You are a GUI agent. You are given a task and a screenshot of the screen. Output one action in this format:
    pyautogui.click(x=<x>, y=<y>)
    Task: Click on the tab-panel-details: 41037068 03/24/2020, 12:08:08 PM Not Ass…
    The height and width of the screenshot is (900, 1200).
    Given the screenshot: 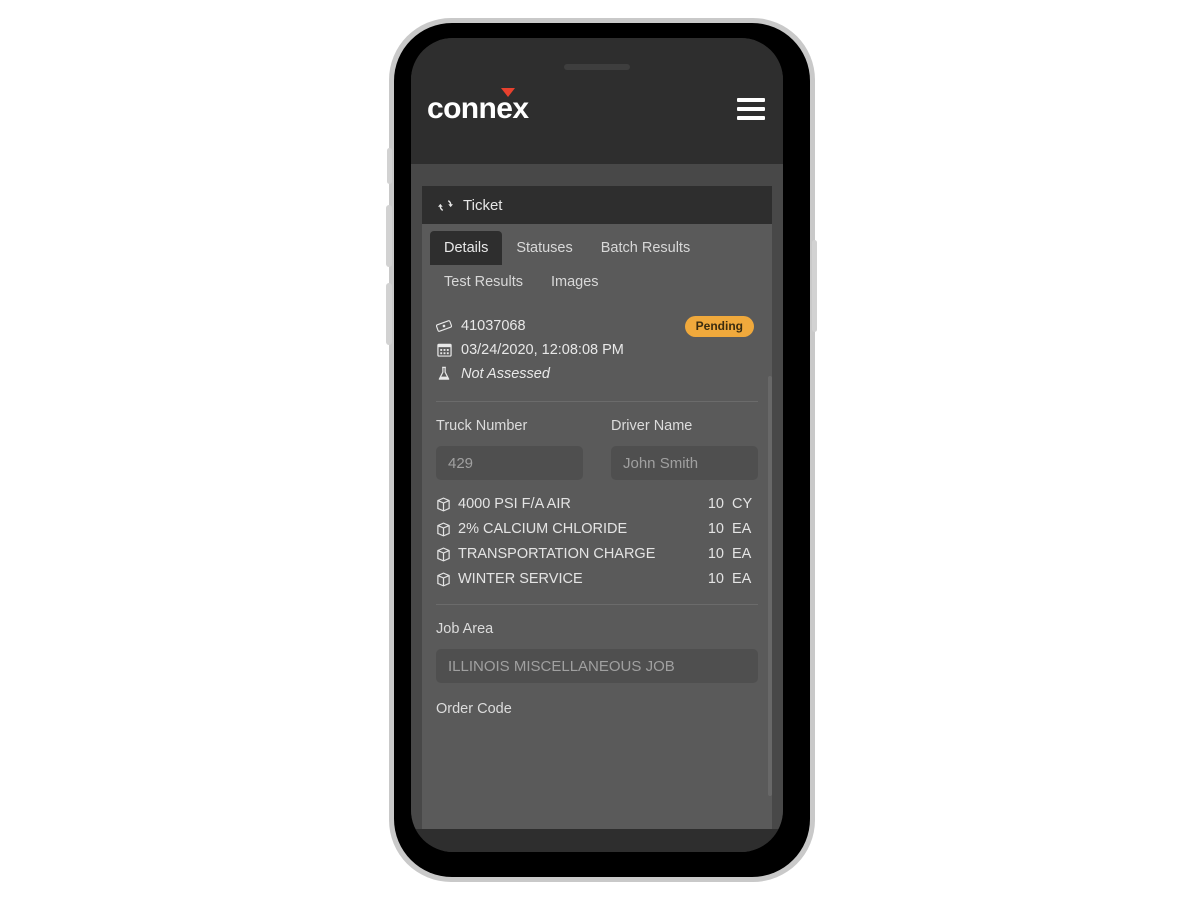 What is the action you would take?
    pyautogui.click(x=597, y=508)
    